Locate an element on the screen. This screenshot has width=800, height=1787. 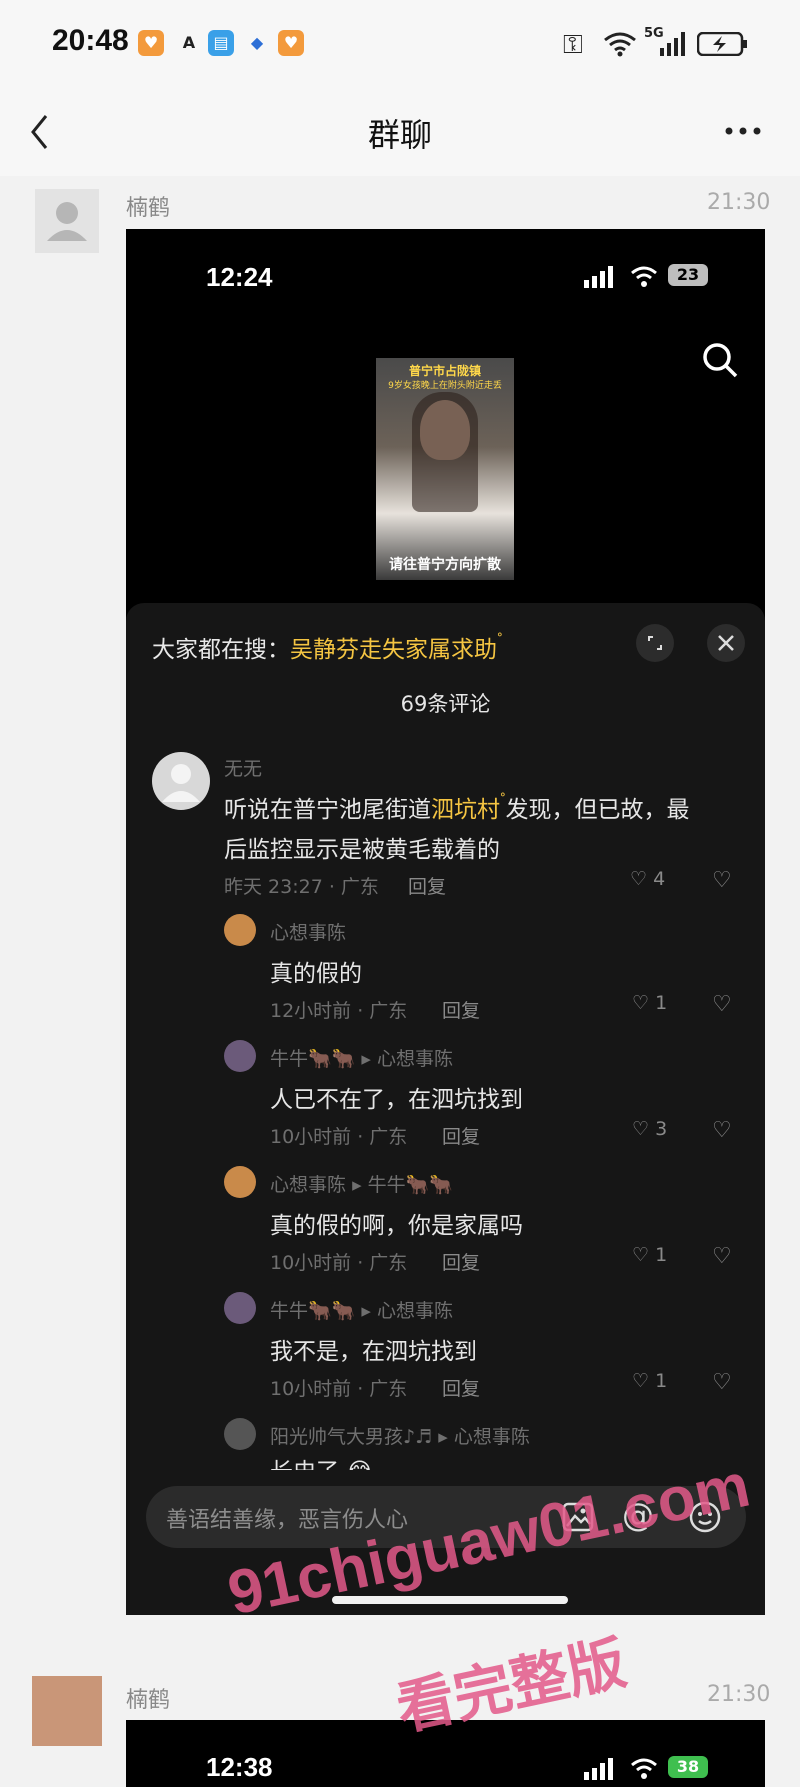
reply-meta: 12小时前 · 广东 is located at coordinates (339, 1011).